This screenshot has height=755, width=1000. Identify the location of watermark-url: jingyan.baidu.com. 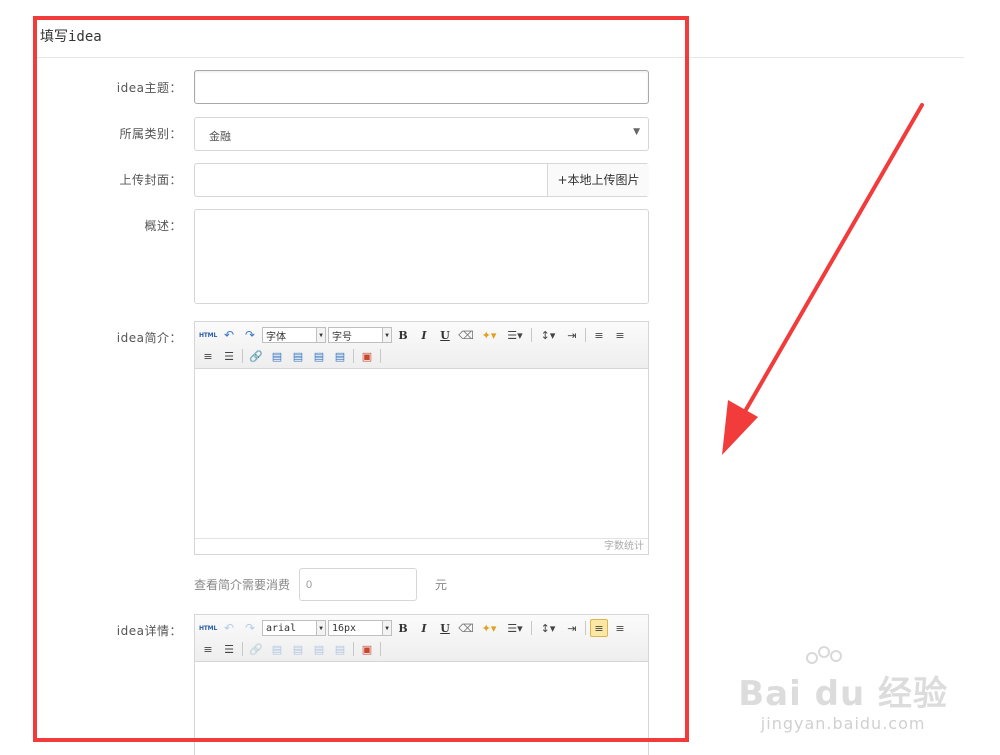
(843, 723).